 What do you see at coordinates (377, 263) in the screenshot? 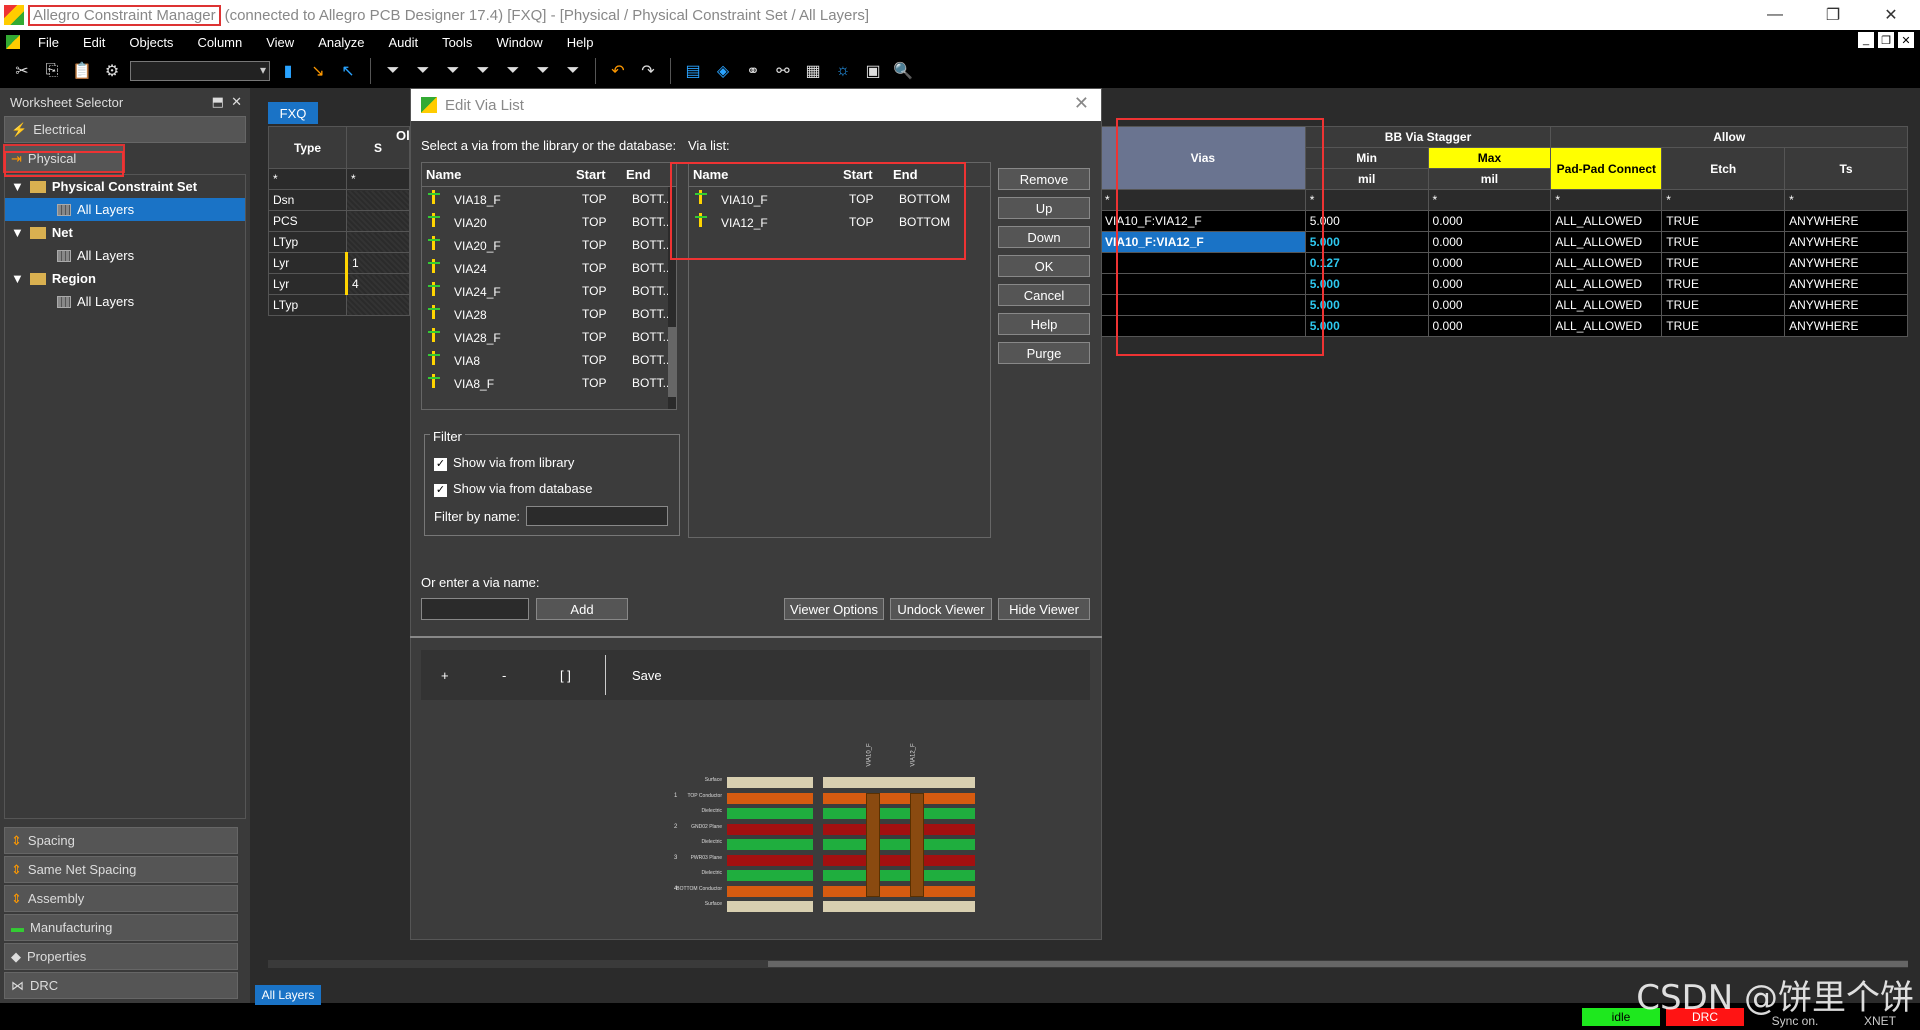
I see `cell-s: 1` at bounding box center [377, 263].